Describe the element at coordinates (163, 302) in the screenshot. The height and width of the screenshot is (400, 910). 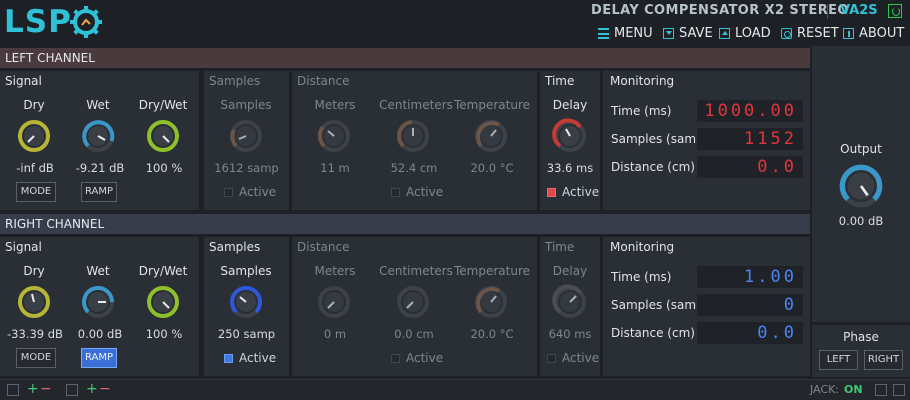
I see `right-drywet-knob` at that location.